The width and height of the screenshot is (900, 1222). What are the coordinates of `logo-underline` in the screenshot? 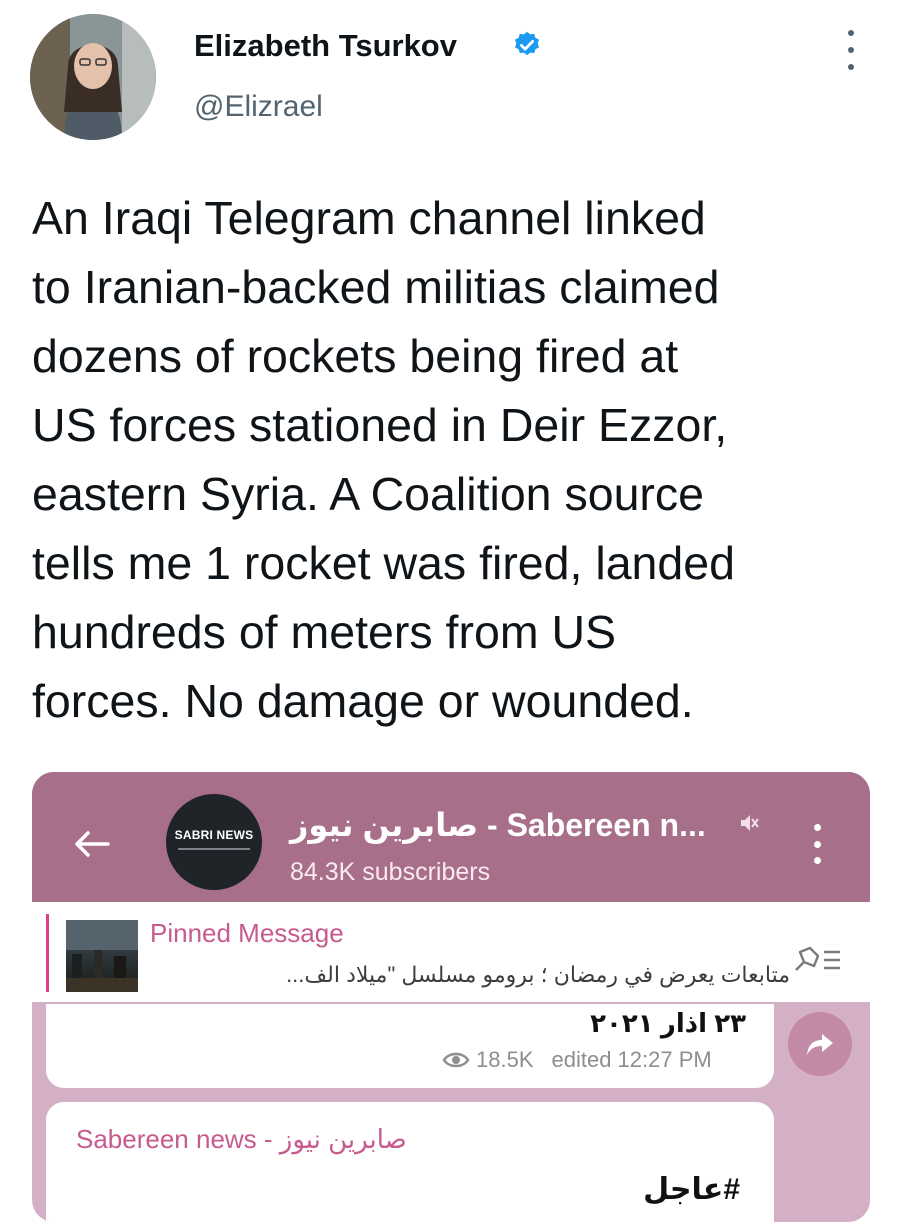 It's located at (214, 849).